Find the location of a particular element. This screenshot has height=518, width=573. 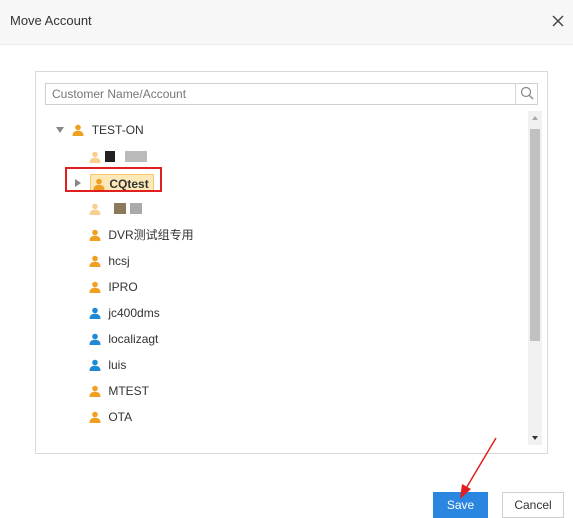

dialog-title: Move Account is located at coordinates (51, 20).